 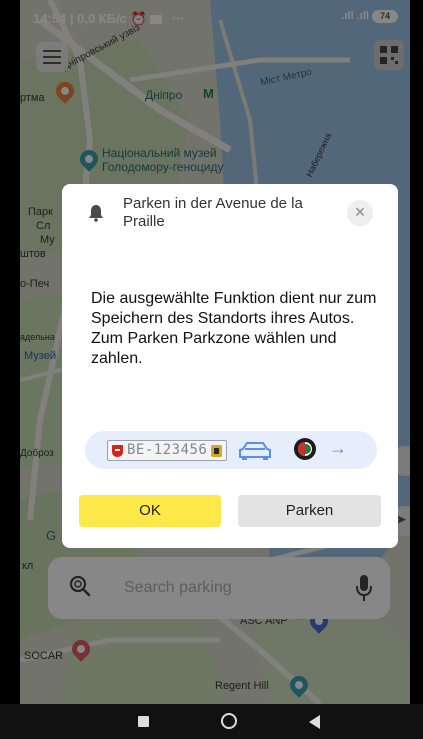 I want to click on parken-button: Parken, so click(x=309, y=511).